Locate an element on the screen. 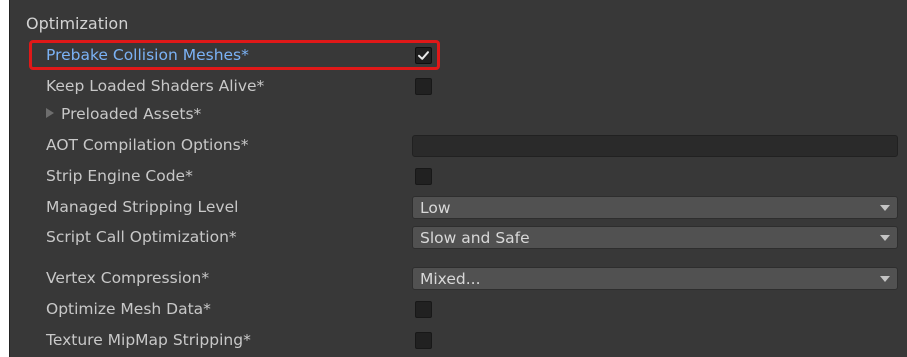 Image resolution: width=907 pixels, height=357 pixels. row-prebake-collision-meshes: Prebake Collision Meshes* is located at coordinates (458, 55).